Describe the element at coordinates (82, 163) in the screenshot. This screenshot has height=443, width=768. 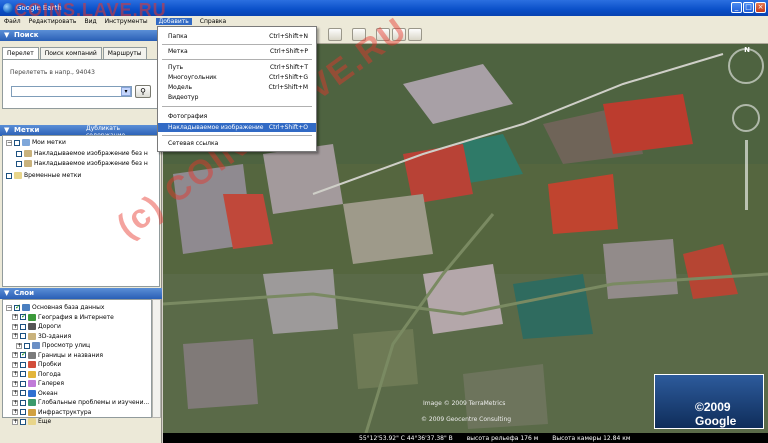
I see `places-item-overlay-2: Накладываемое изображение без н` at that location.